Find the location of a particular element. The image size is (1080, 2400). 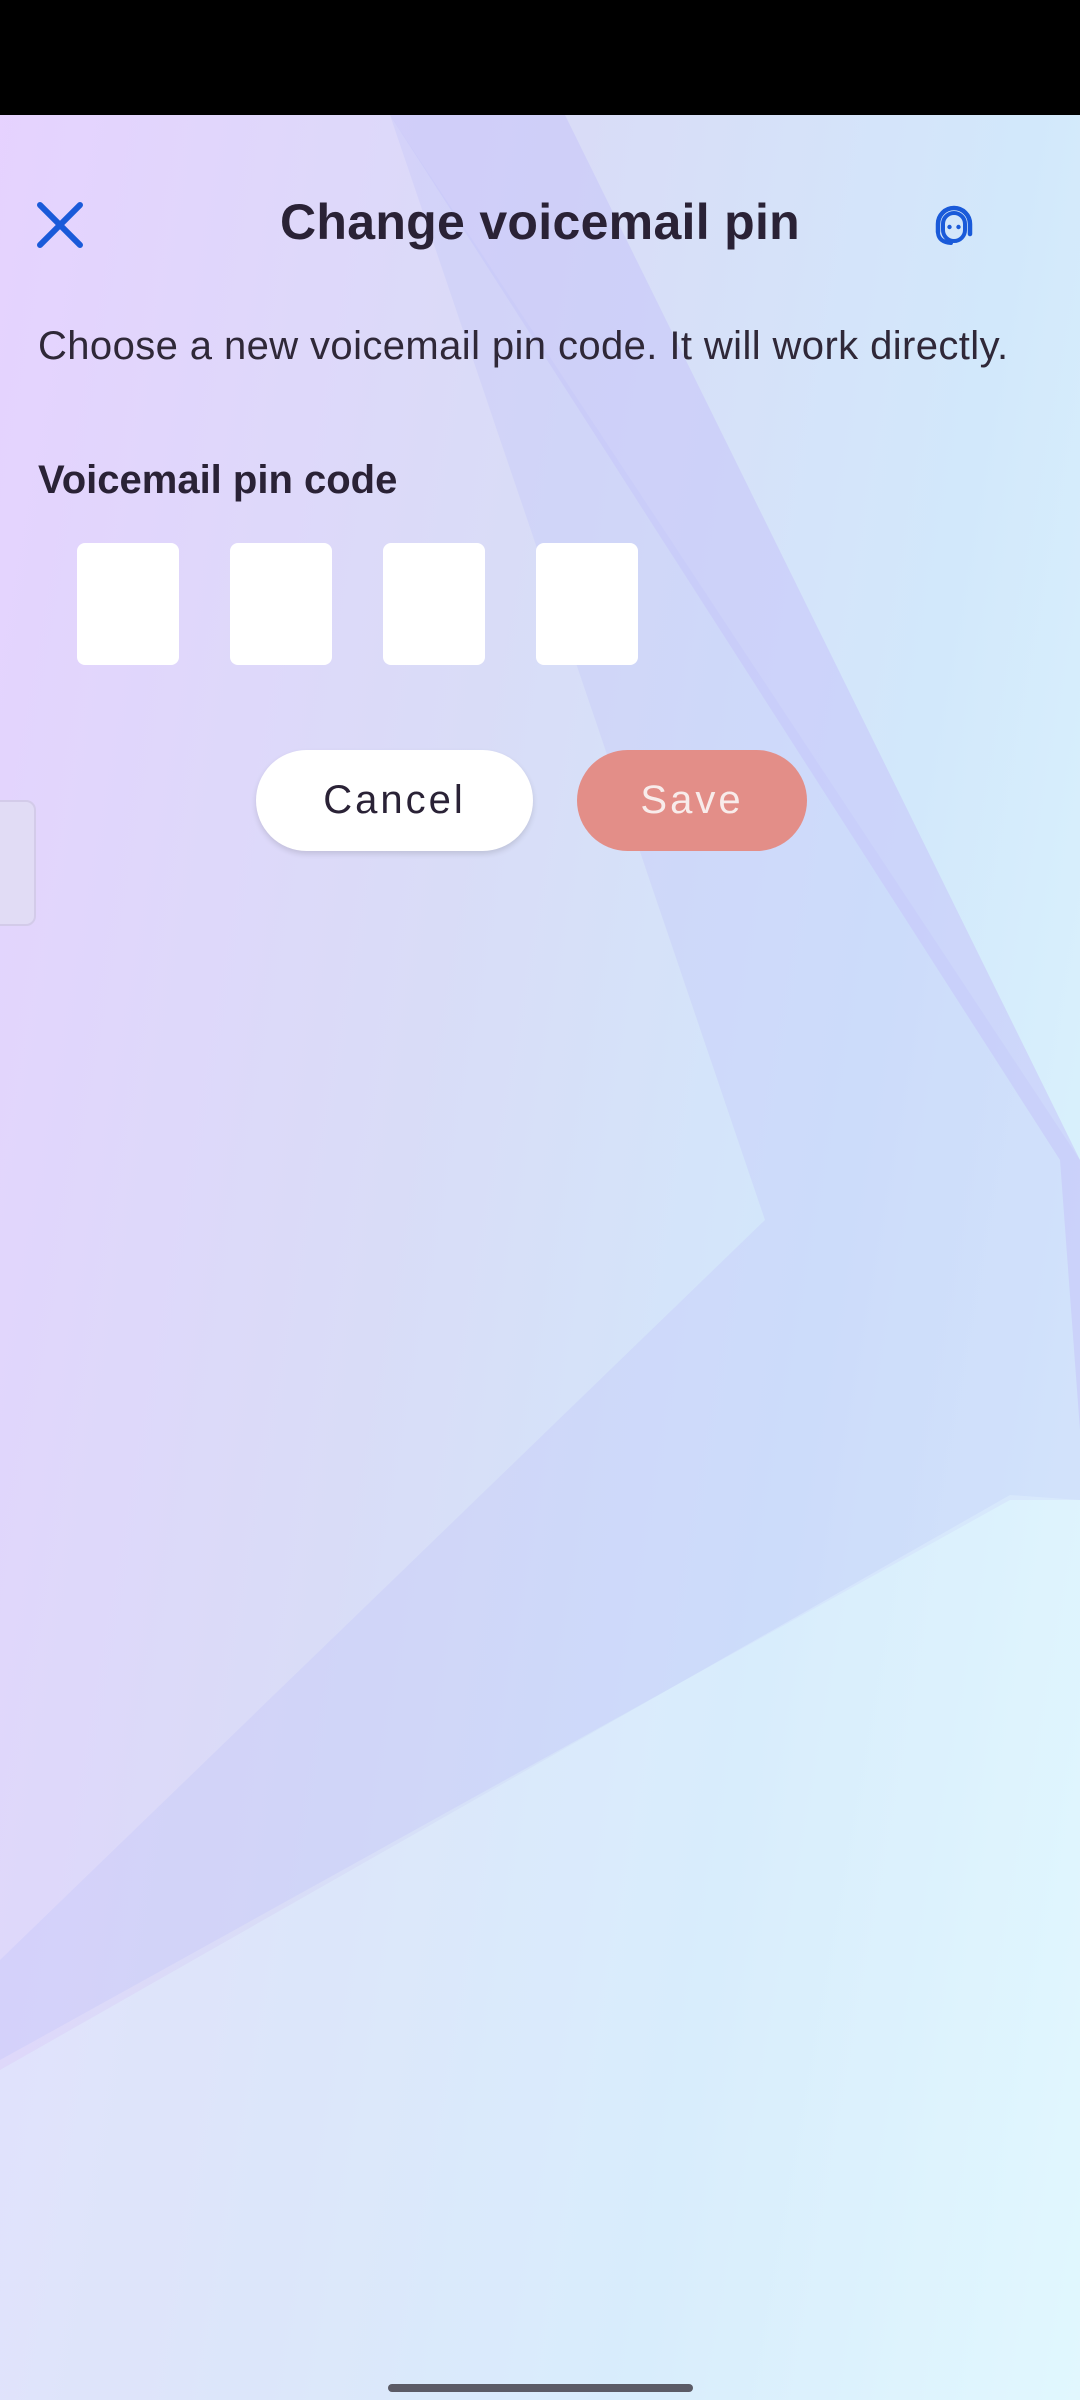

page-title: Change voicemail pin is located at coordinates (539, 222).